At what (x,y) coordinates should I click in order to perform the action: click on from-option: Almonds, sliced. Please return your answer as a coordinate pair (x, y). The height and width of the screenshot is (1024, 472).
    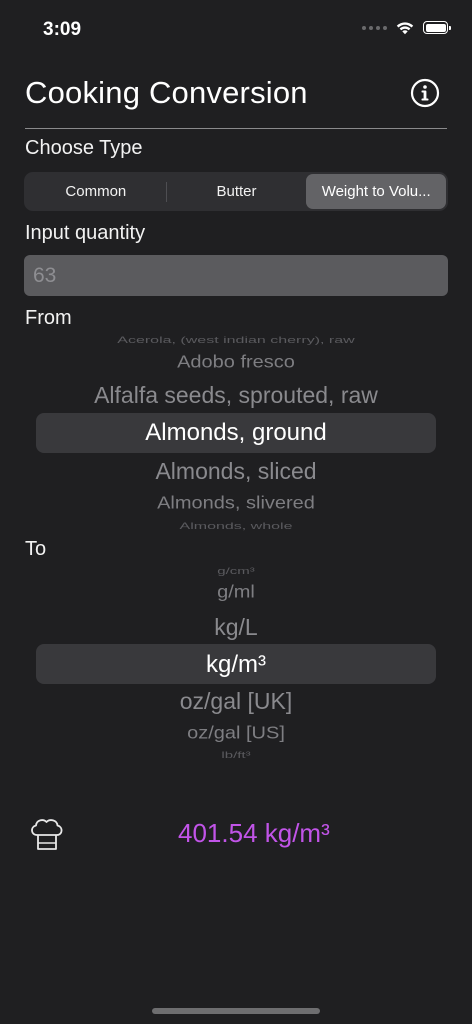
    Looking at the image, I should click on (236, 471).